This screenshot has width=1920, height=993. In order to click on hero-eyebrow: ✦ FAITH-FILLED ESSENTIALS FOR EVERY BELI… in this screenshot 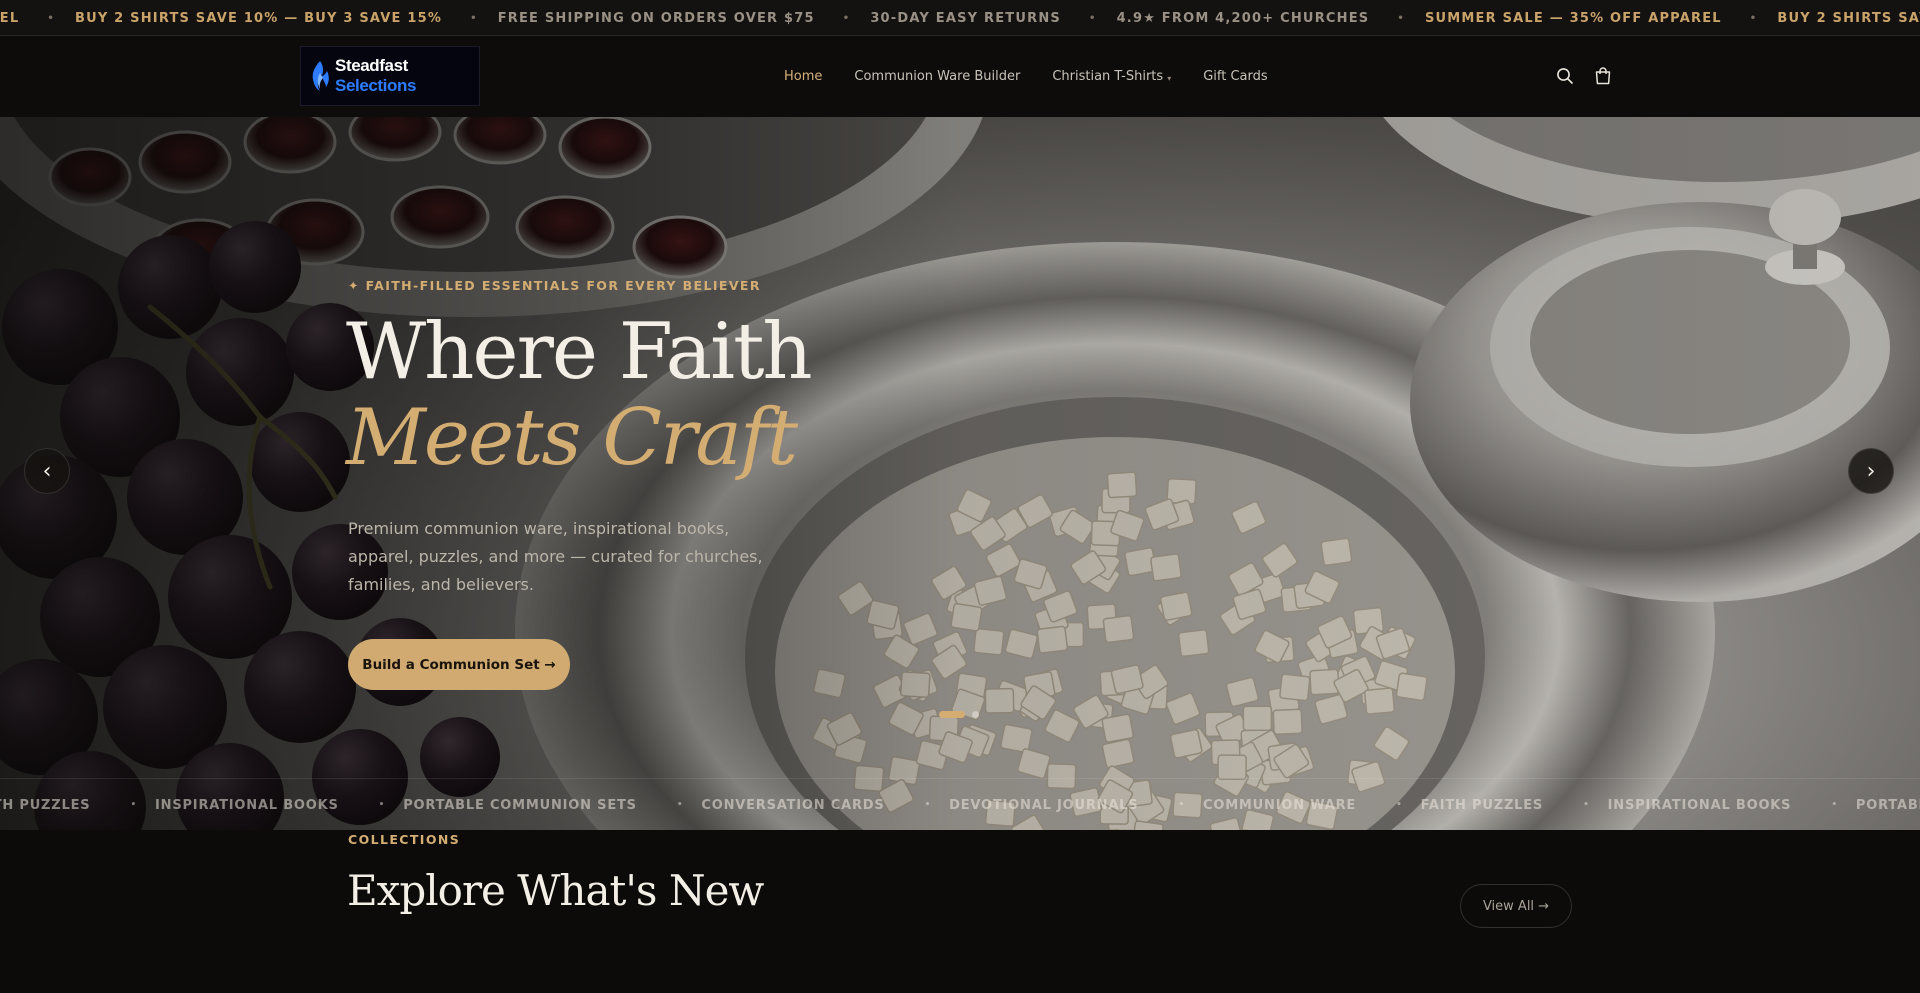, I will do `click(554, 285)`.